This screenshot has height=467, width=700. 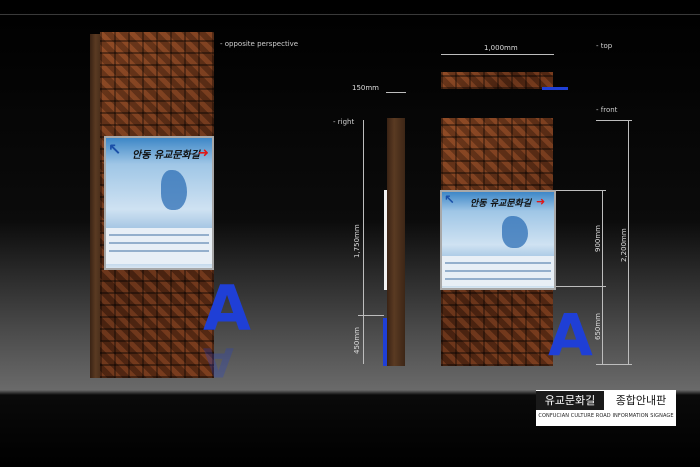 I want to click on front-view-label: - front, so click(x=607, y=110).